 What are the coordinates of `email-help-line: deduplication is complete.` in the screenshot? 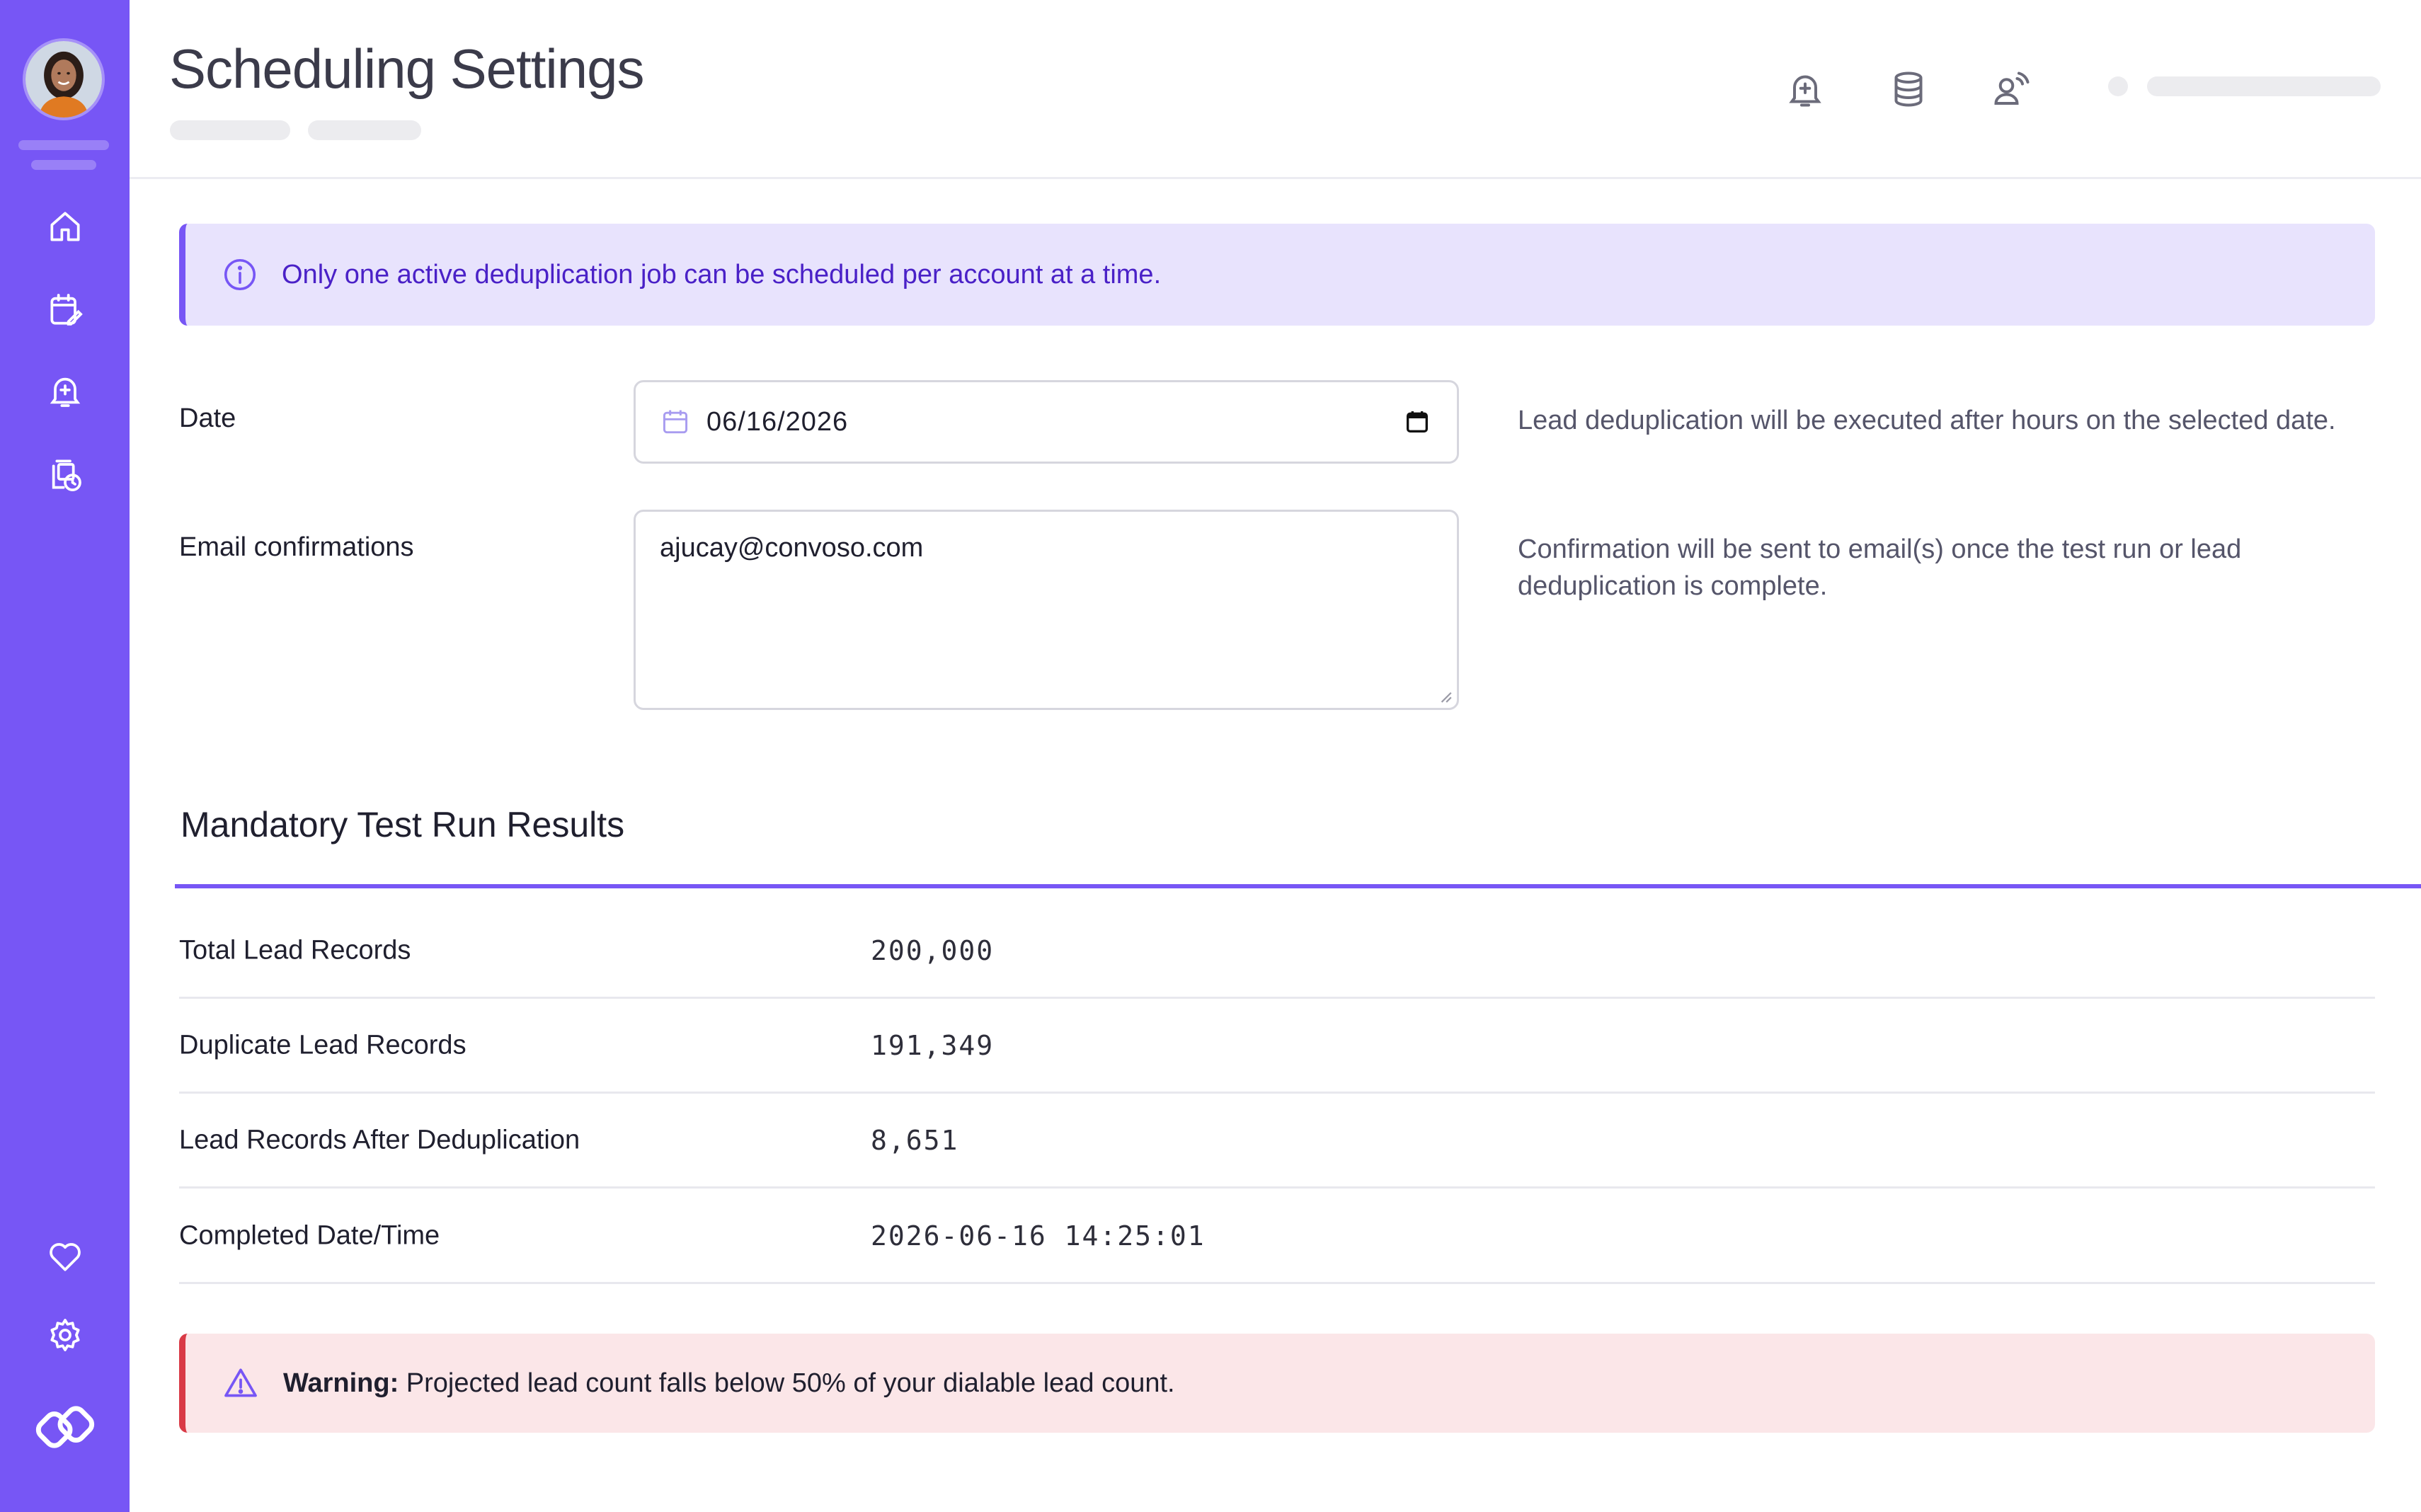 It's located at (1673, 586).